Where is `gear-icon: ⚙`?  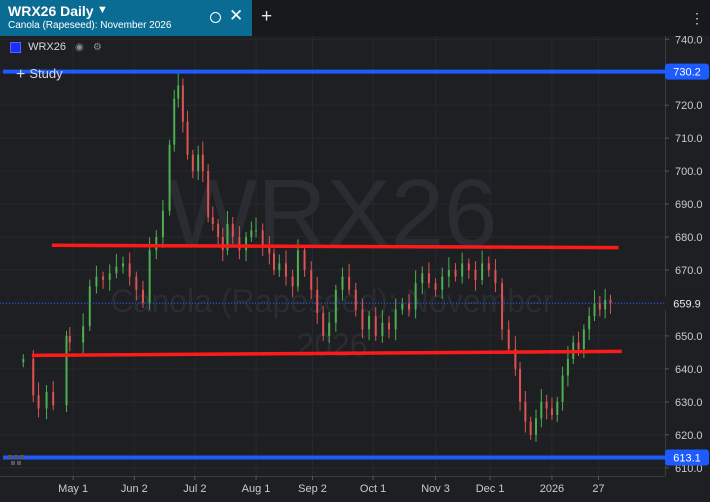
gear-icon: ⚙ is located at coordinates (97, 47).